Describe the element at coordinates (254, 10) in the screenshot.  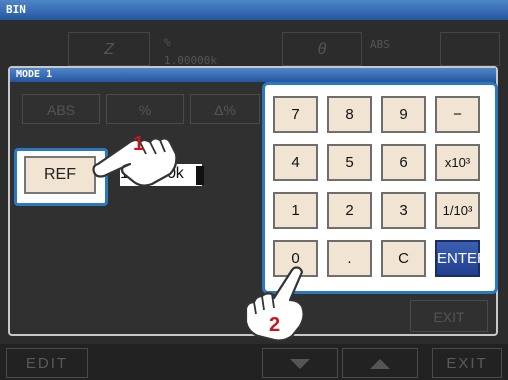
I see `window-title: BIN` at that location.